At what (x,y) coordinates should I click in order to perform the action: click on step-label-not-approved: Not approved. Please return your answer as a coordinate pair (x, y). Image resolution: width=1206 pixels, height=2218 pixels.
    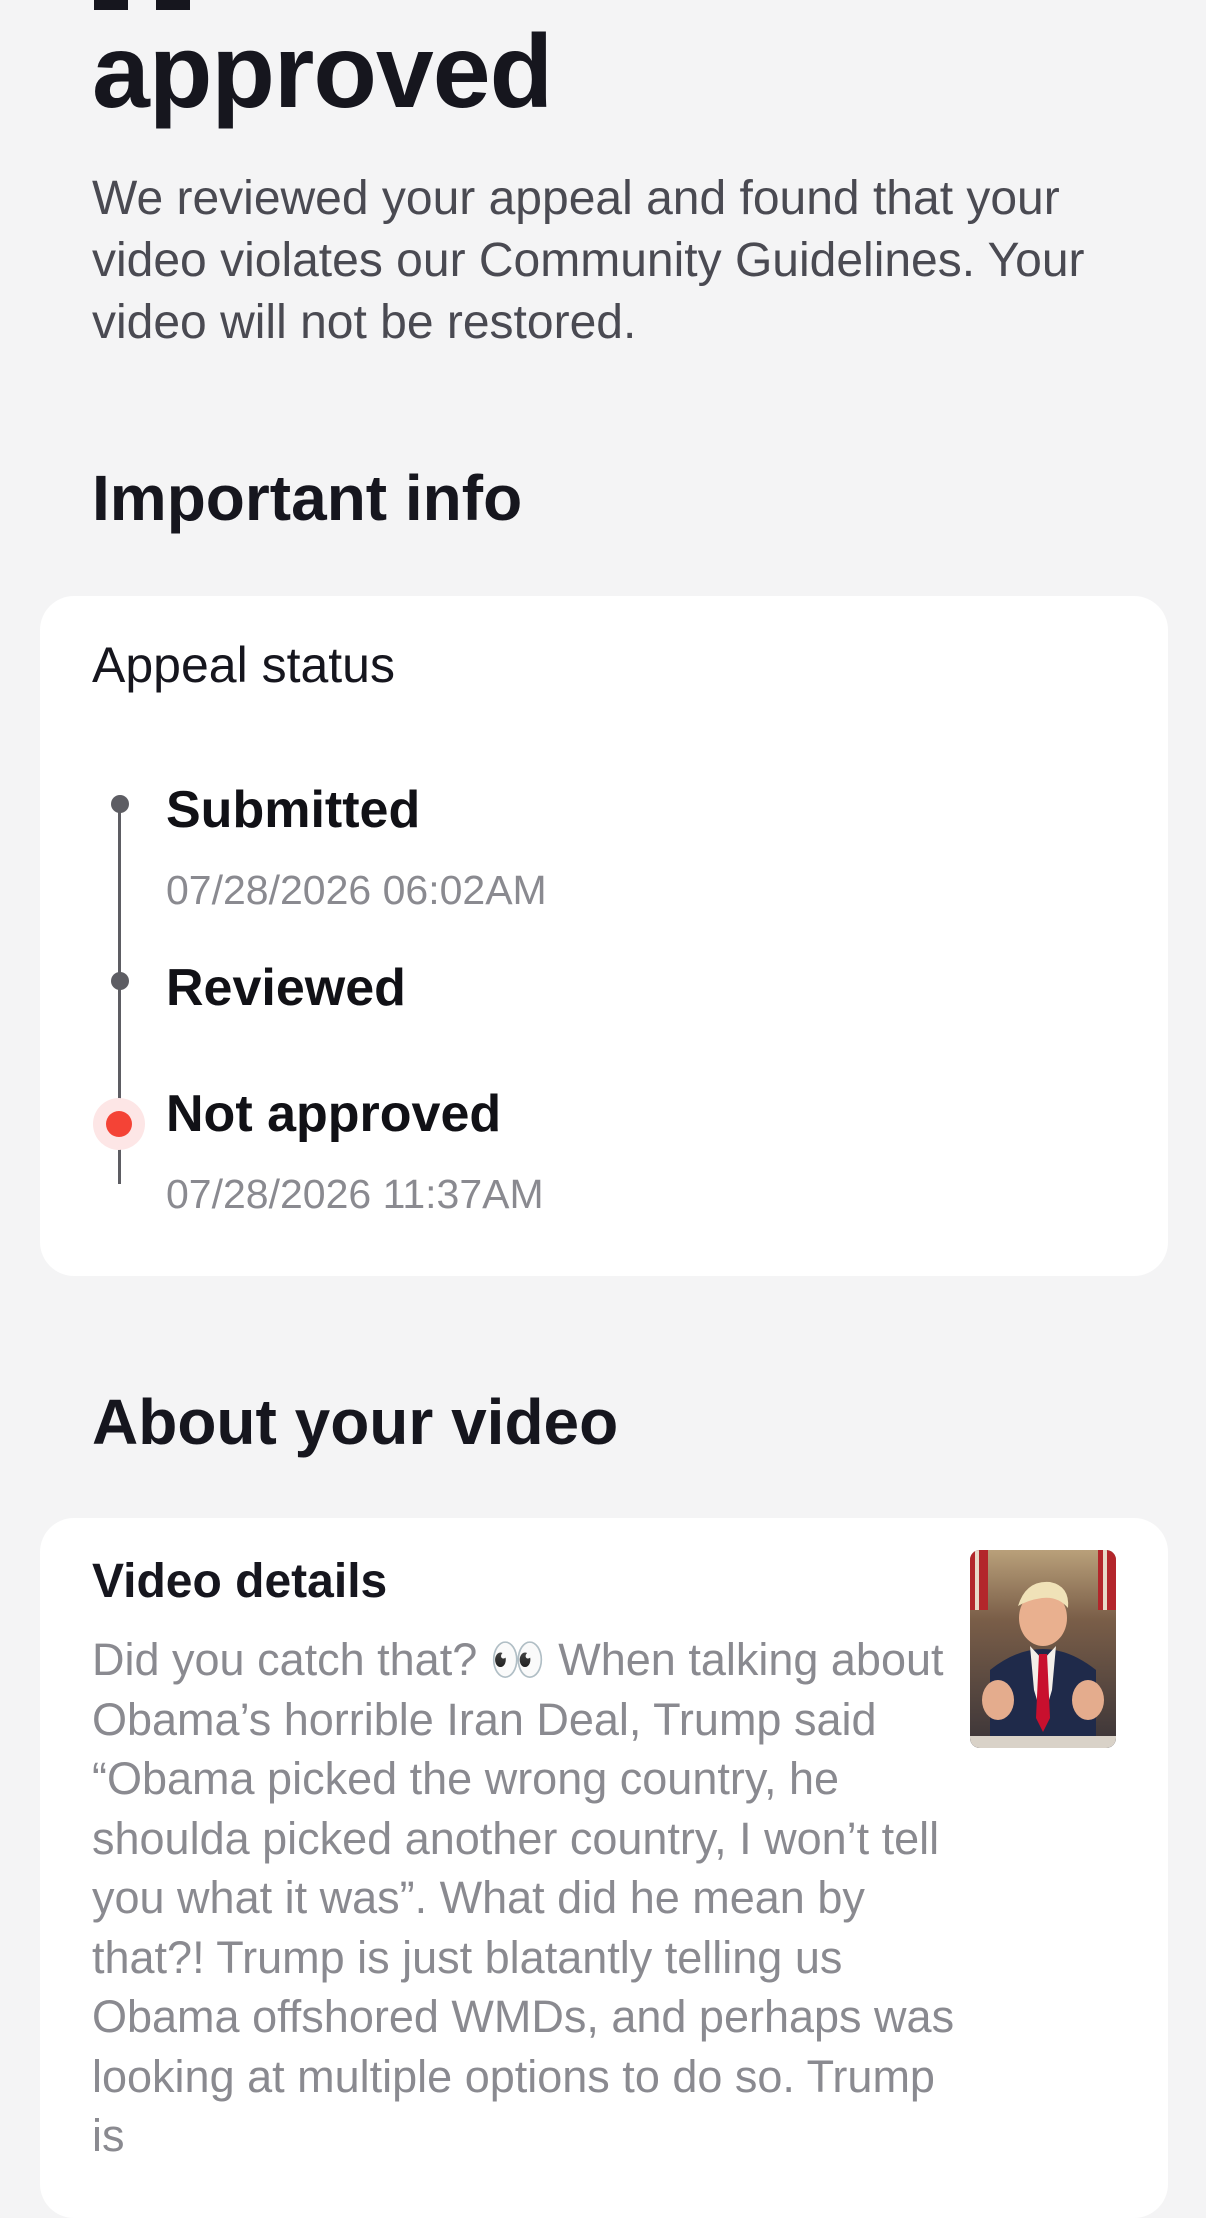
    Looking at the image, I should click on (334, 1114).